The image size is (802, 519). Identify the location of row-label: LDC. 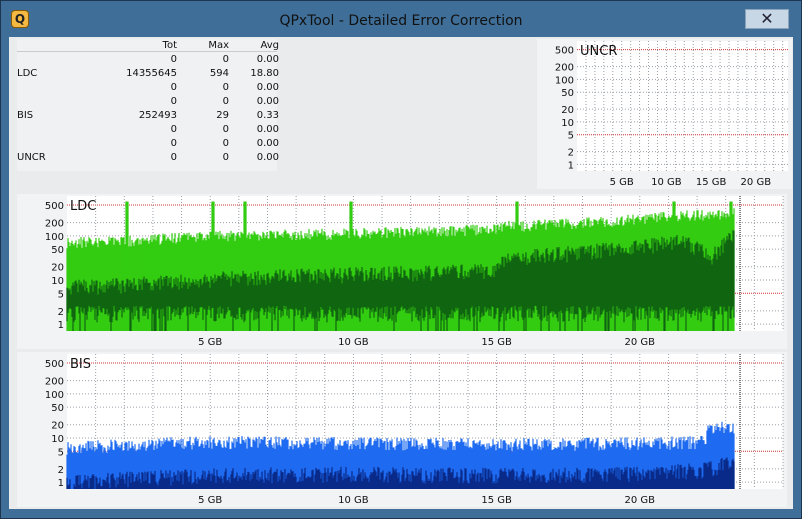
(27, 73).